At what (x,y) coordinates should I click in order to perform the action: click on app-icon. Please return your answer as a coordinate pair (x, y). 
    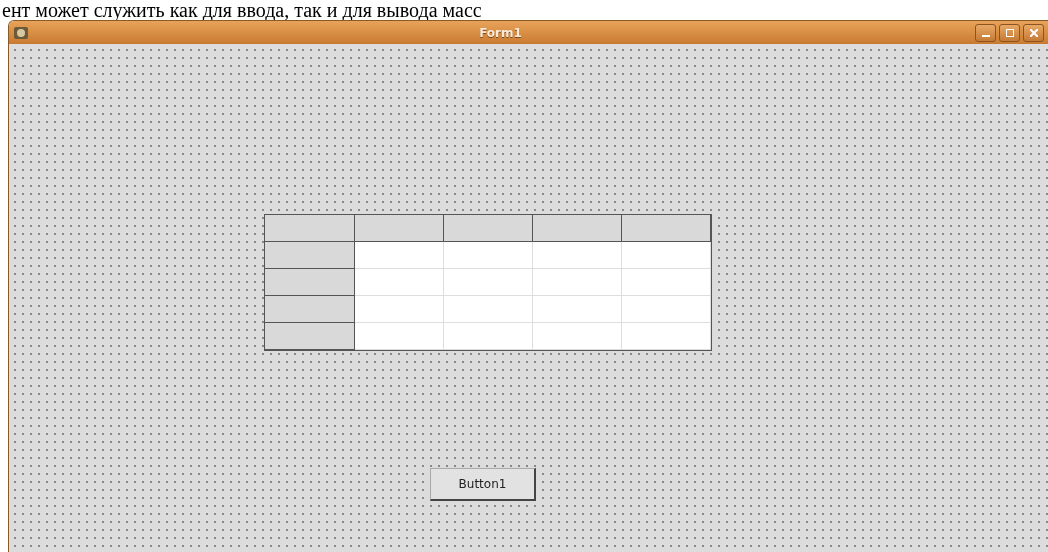
    Looking at the image, I should click on (21, 32).